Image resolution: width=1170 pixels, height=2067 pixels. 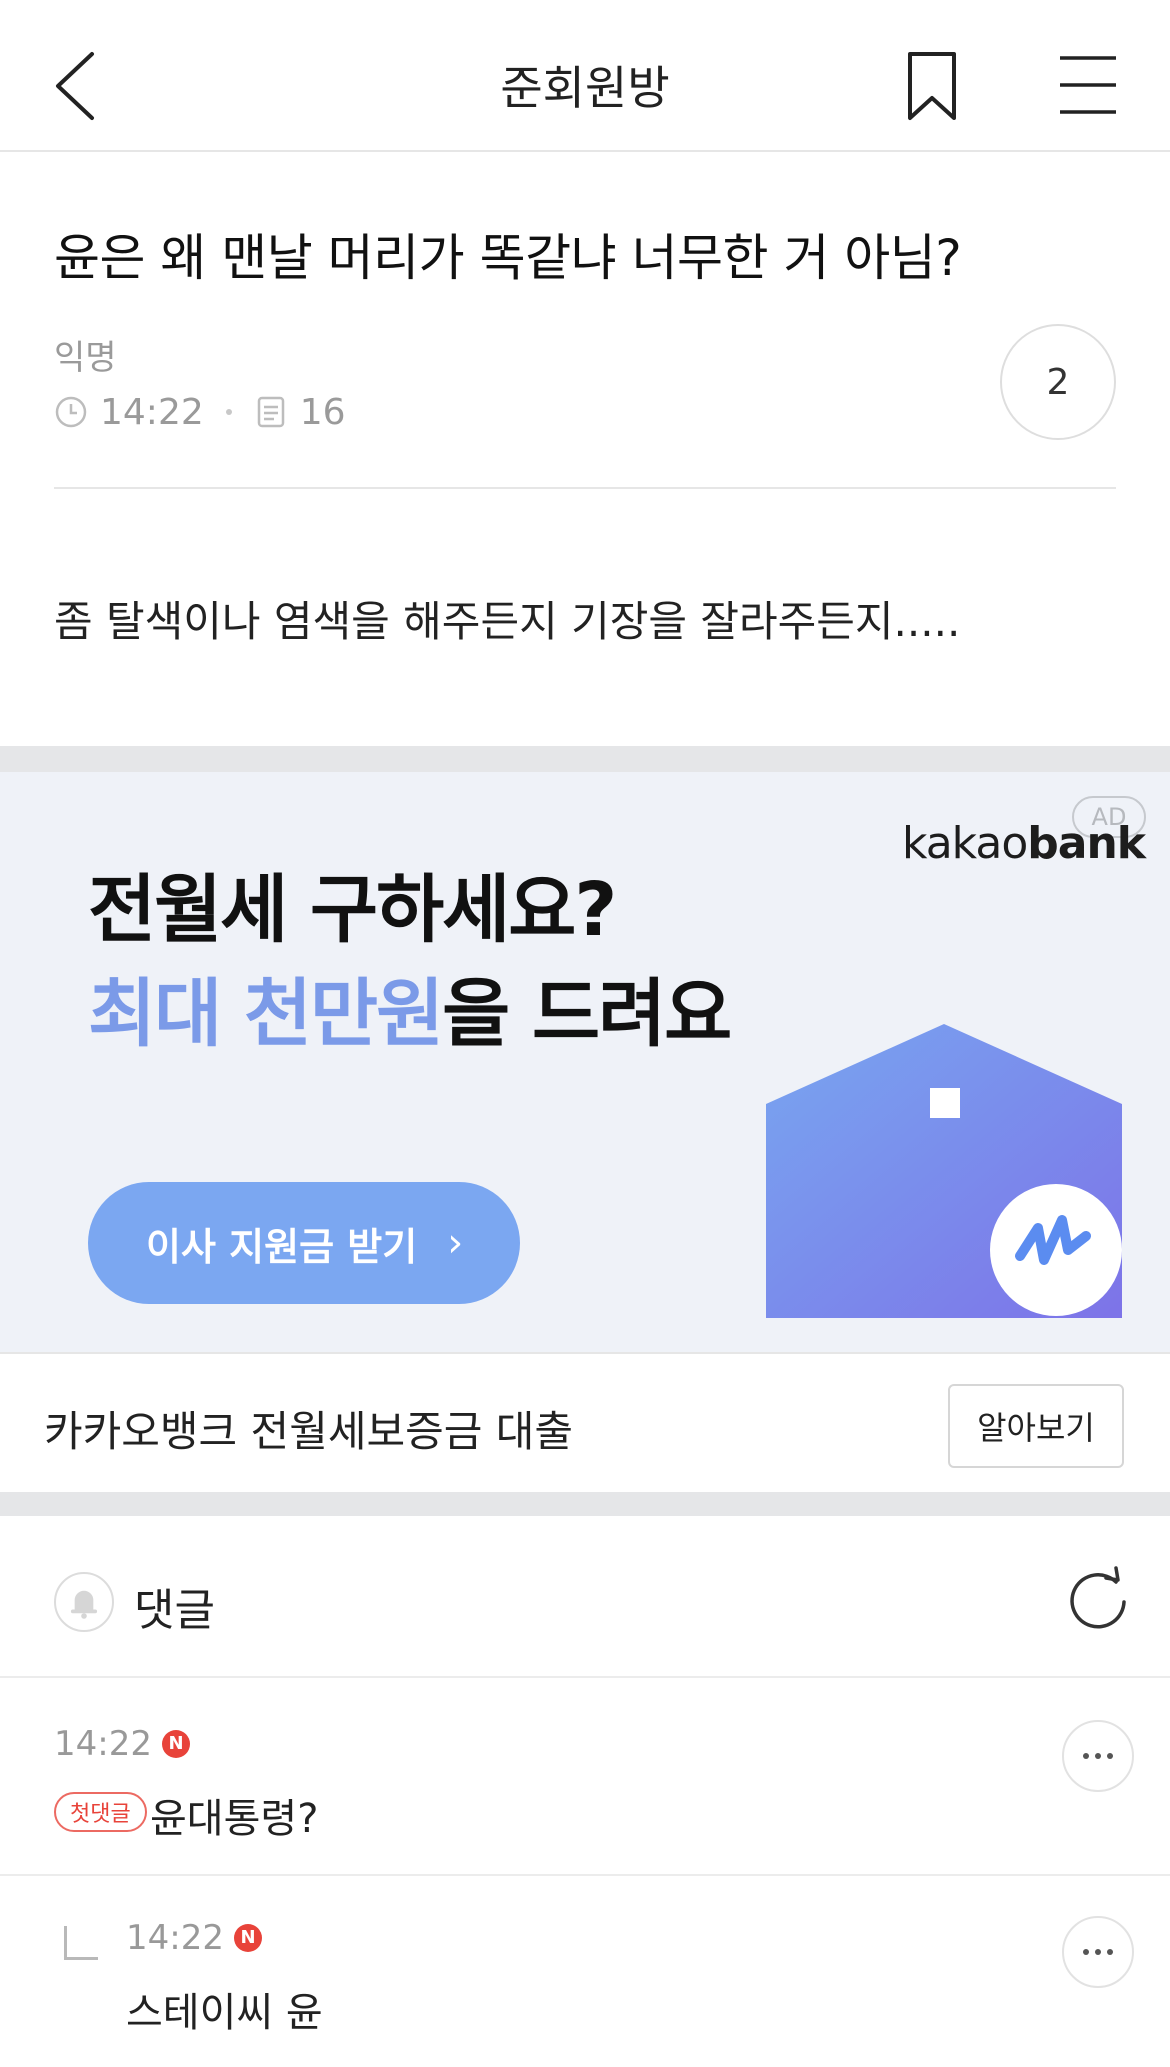 I want to click on ad-brand-light: kakao, so click(x=965, y=843).